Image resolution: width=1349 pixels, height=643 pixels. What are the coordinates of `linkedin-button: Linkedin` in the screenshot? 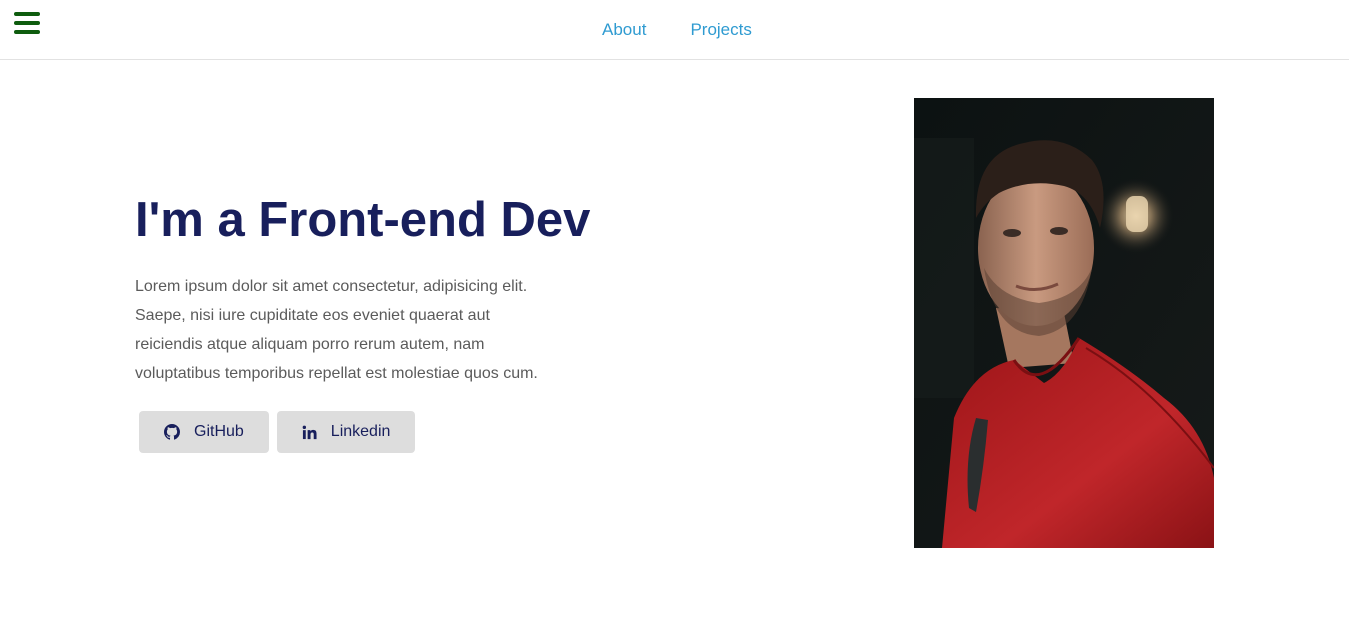 It's located at (346, 432).